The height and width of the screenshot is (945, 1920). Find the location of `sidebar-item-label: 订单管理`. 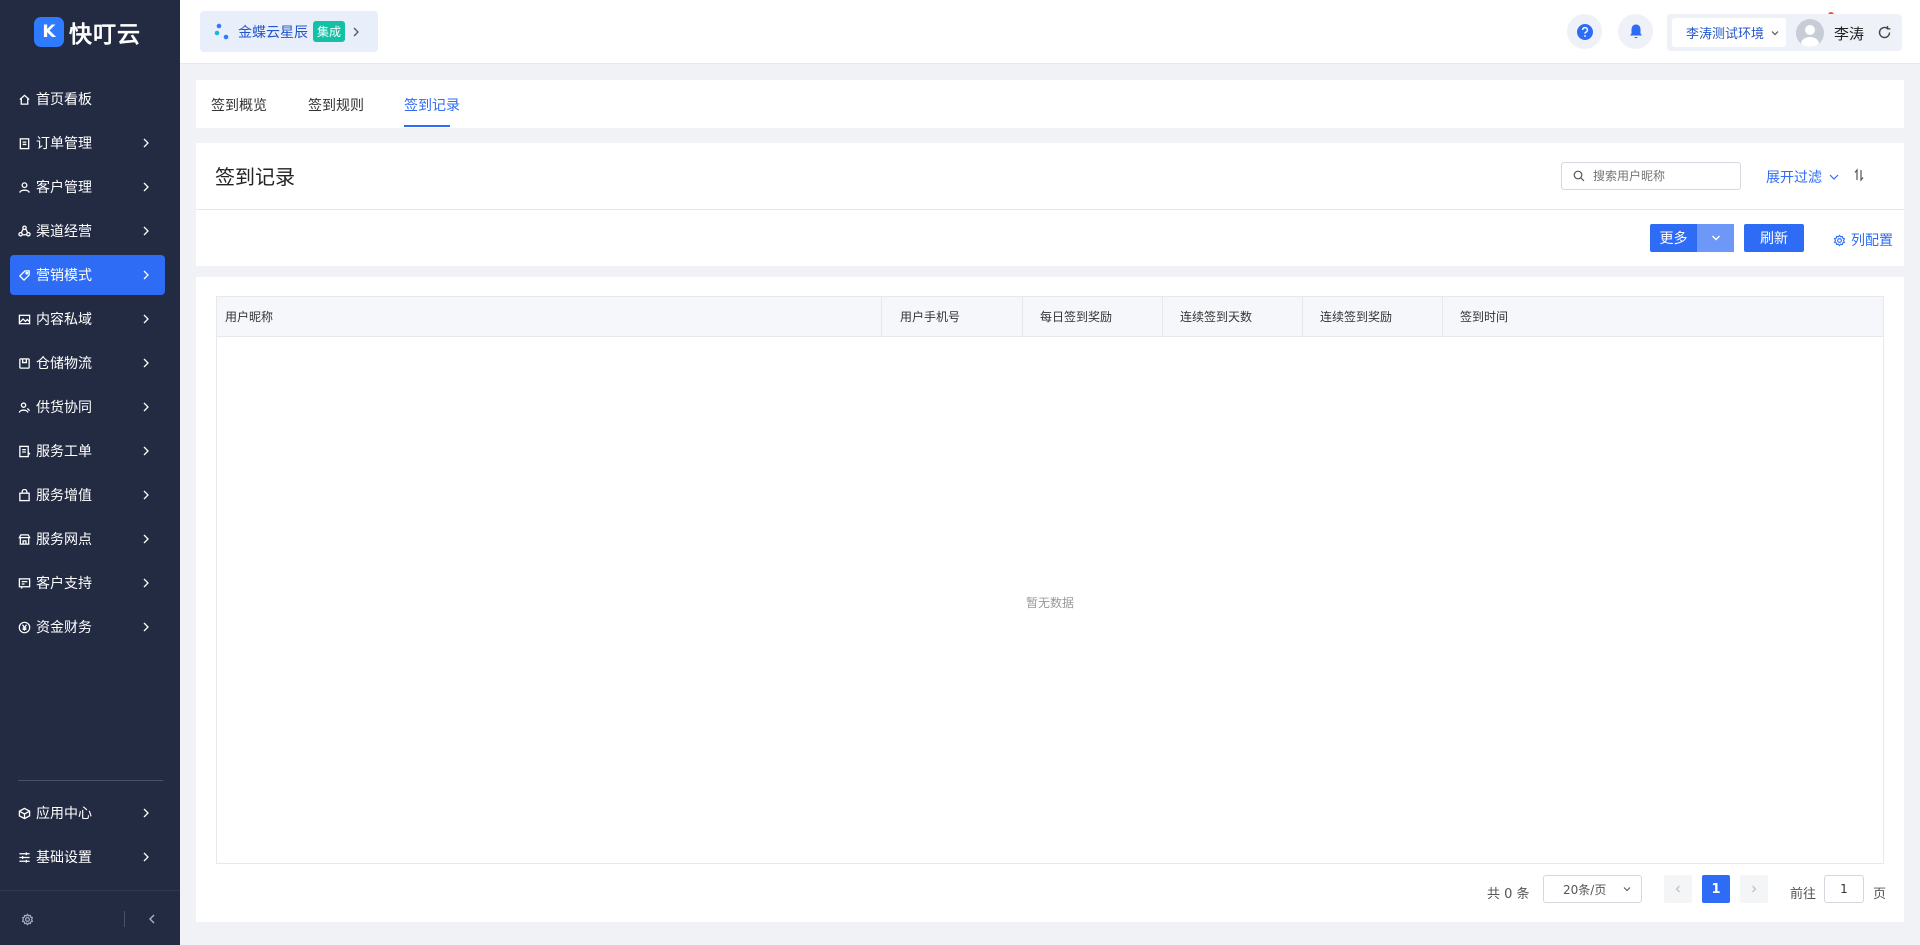

sidebar-item-label: 订单管理 is located at coordinates (64, 144).